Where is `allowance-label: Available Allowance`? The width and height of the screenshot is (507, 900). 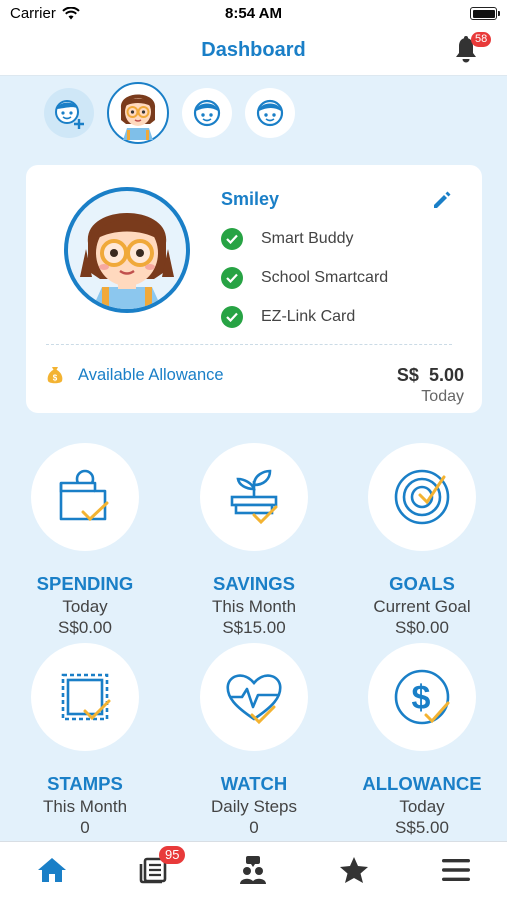 allowance-label: Available Allowance is located at coordinates (151, 374).